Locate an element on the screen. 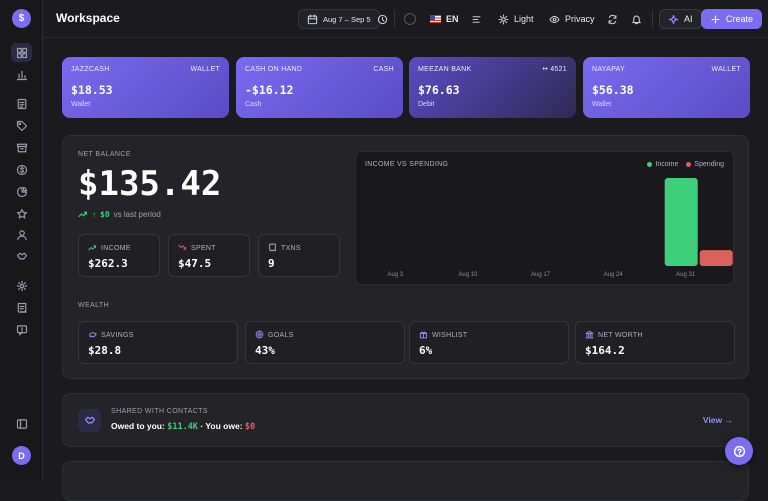  account-kind: CASH is located at coordinates (383, 69).